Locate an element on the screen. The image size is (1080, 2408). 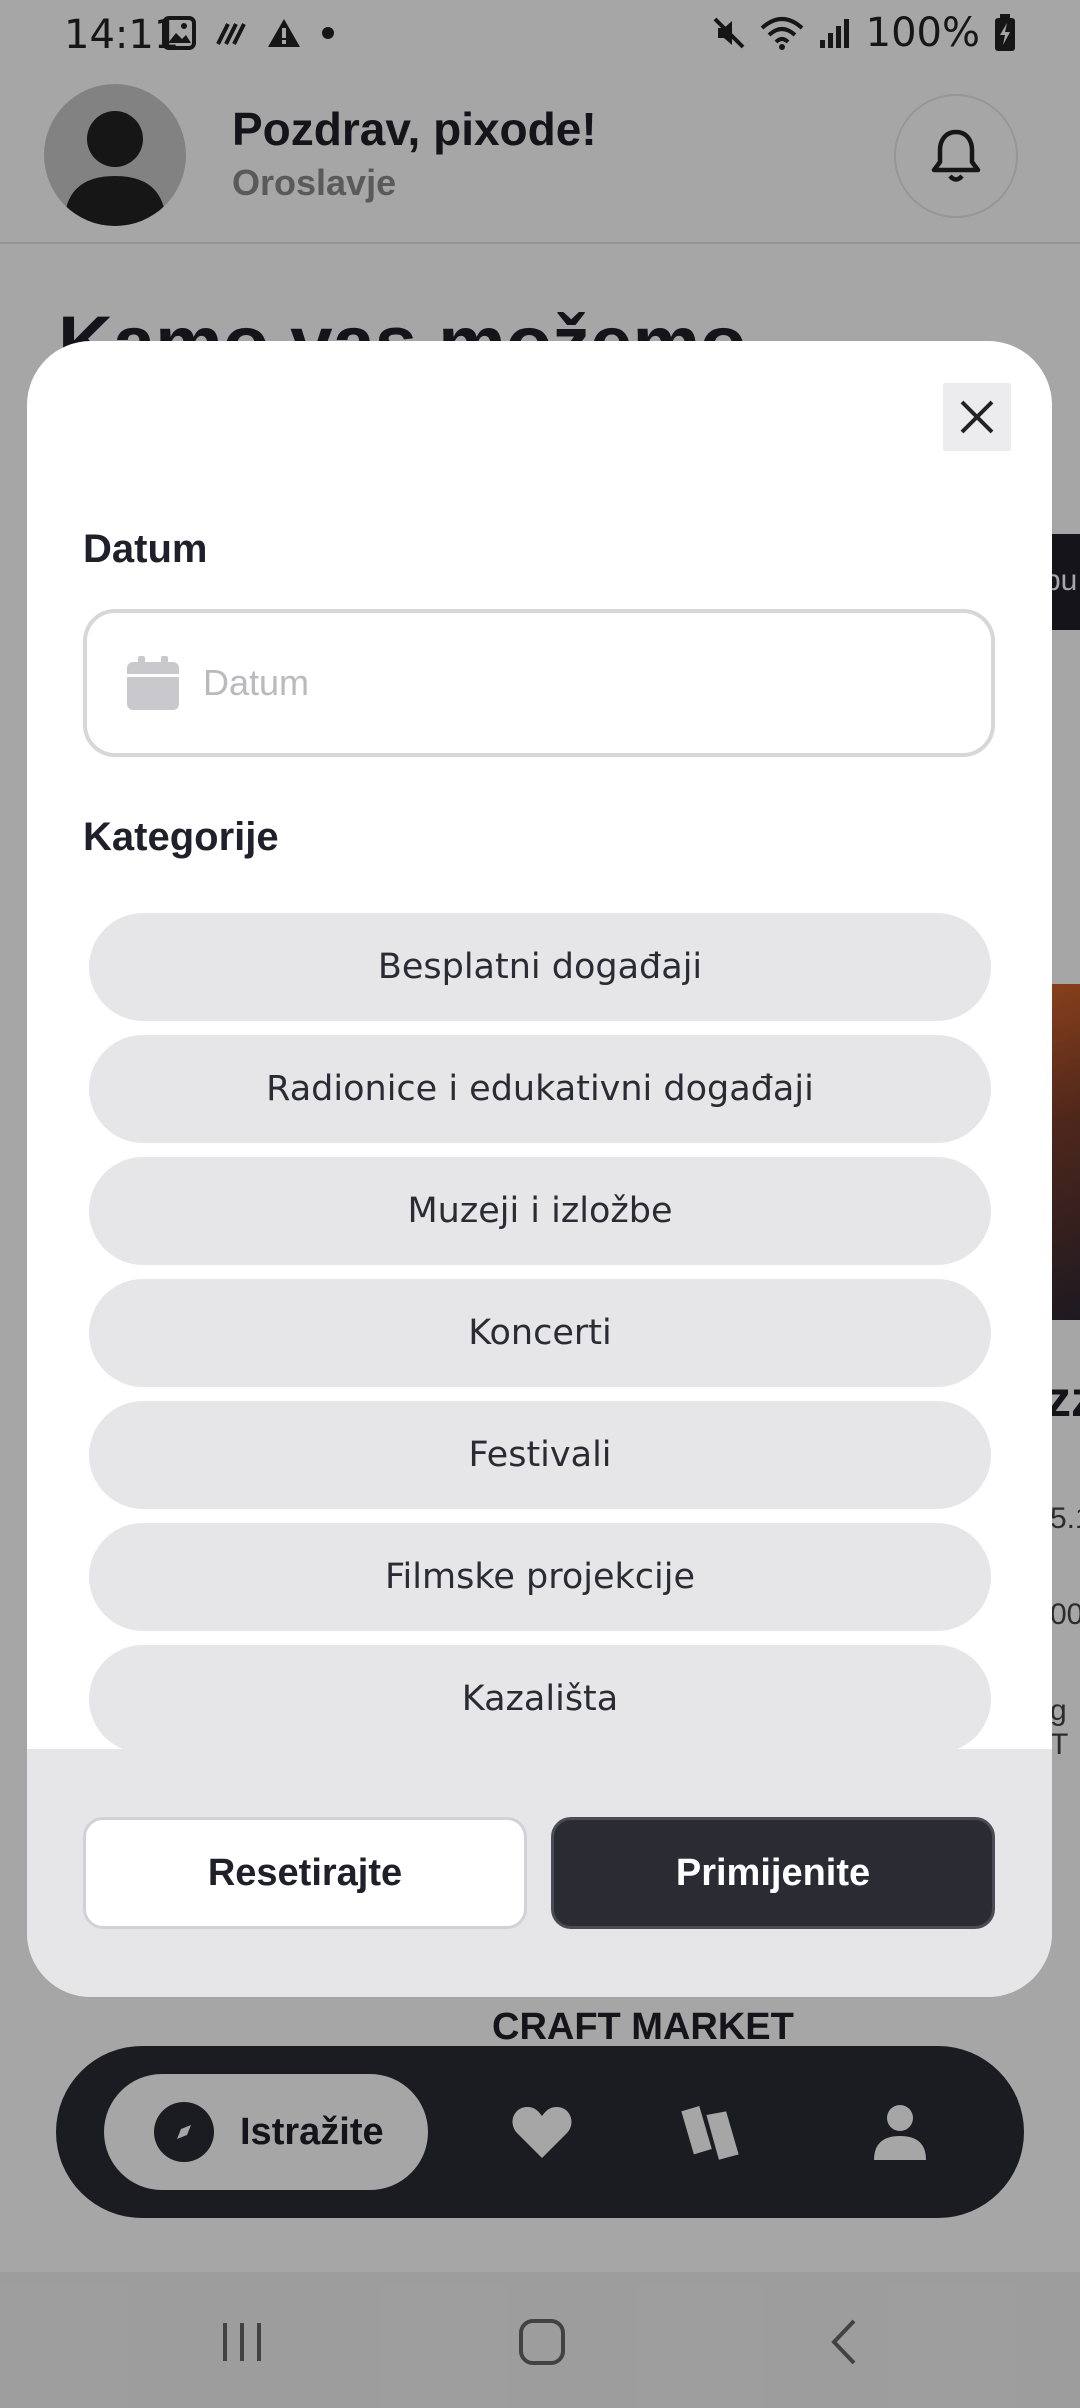
category-chip-film-screenings: Filmske projekcije is located at coordinates (540, 1577).